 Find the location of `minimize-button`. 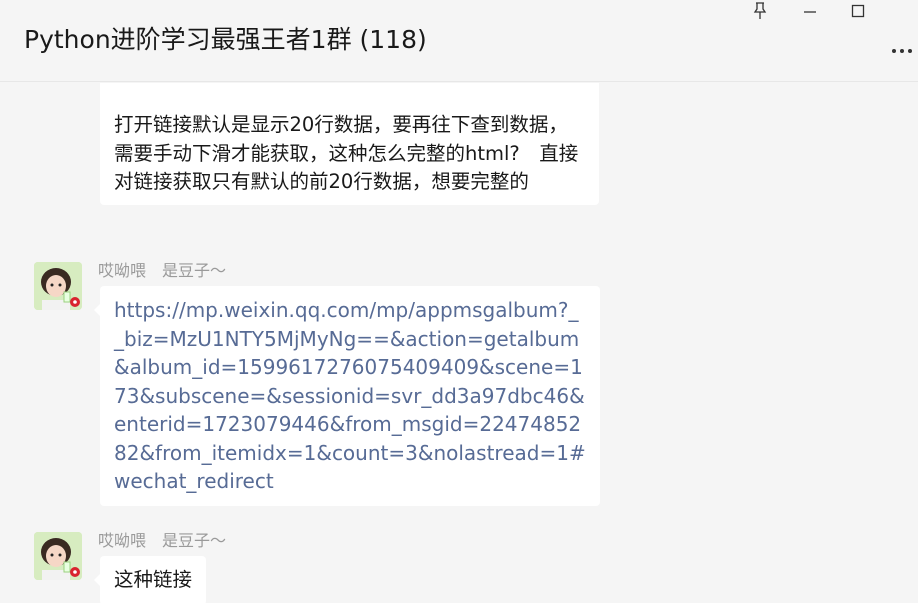

minimize-button is located at coordinates (810, 11).